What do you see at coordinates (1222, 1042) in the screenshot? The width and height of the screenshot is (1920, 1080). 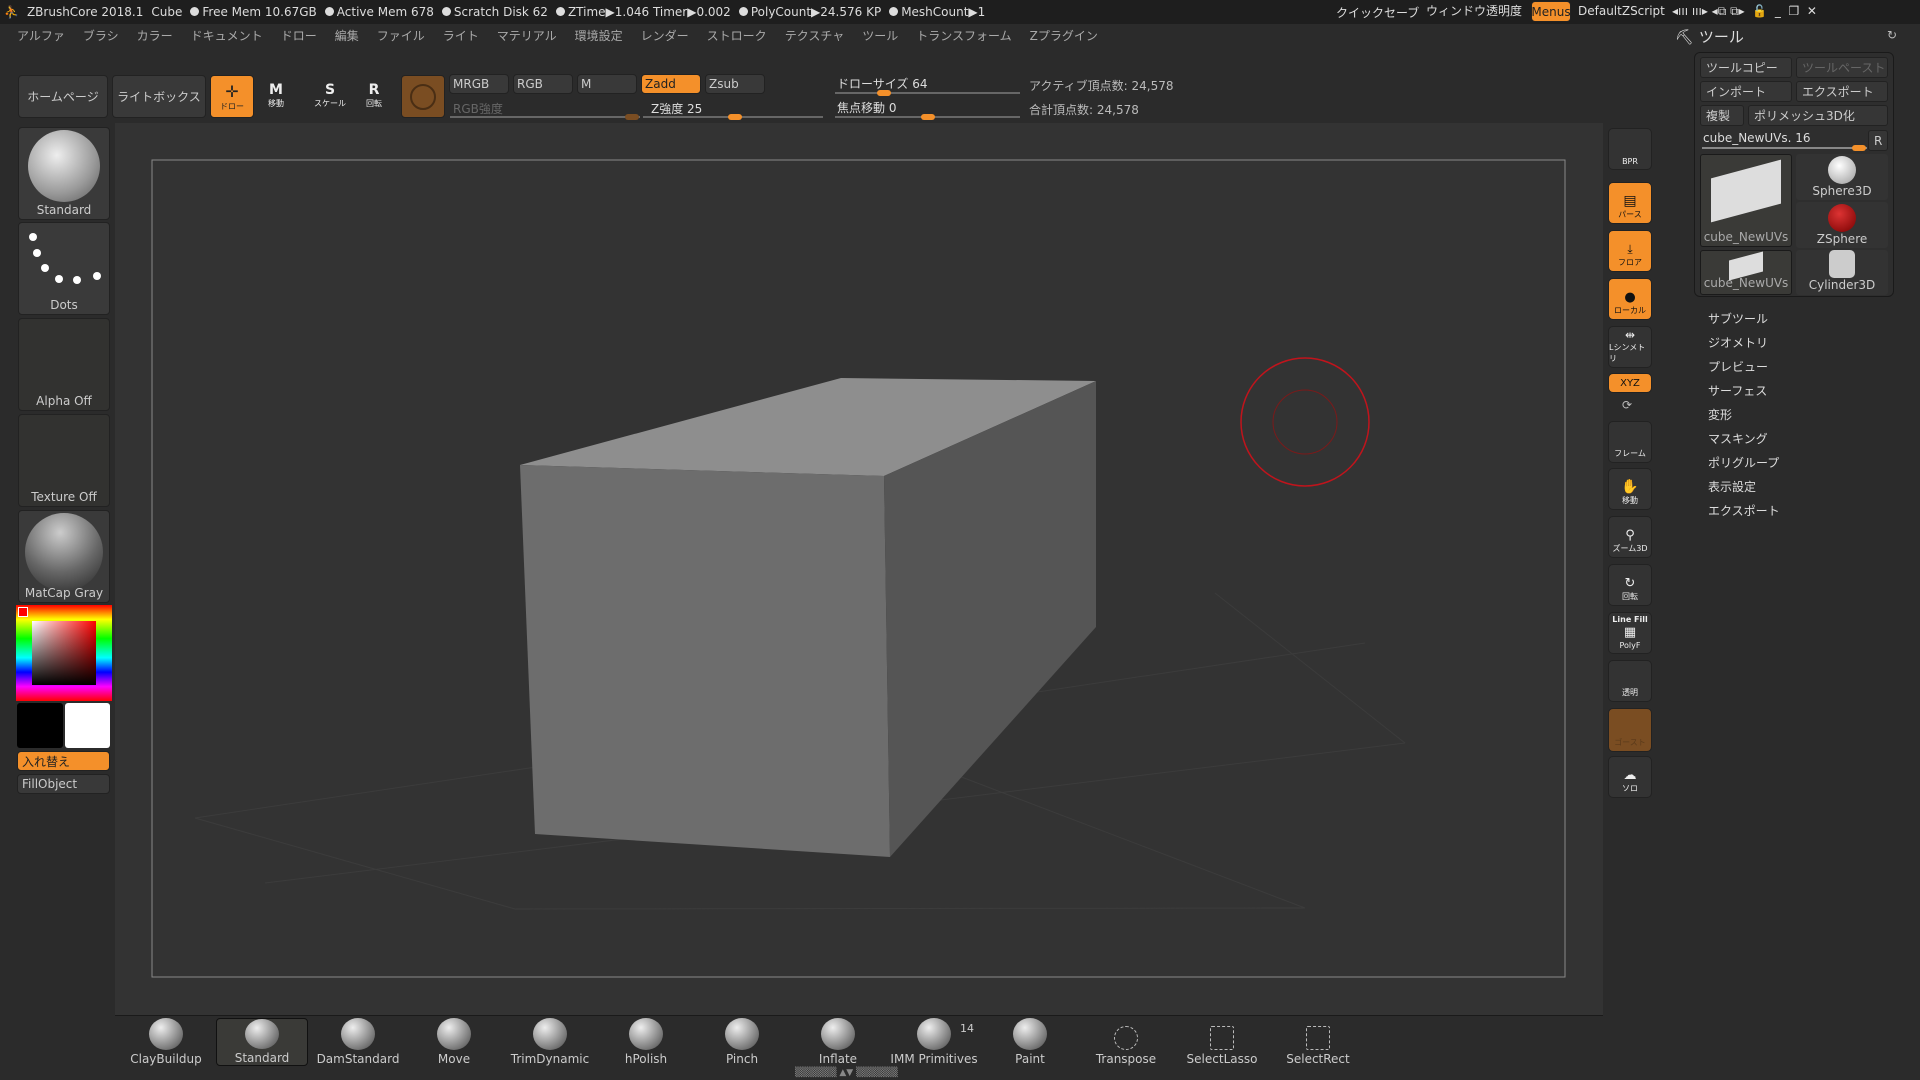 I see `brush-selectlasso: SelectLasso` at bounding box center [1222, 1042].